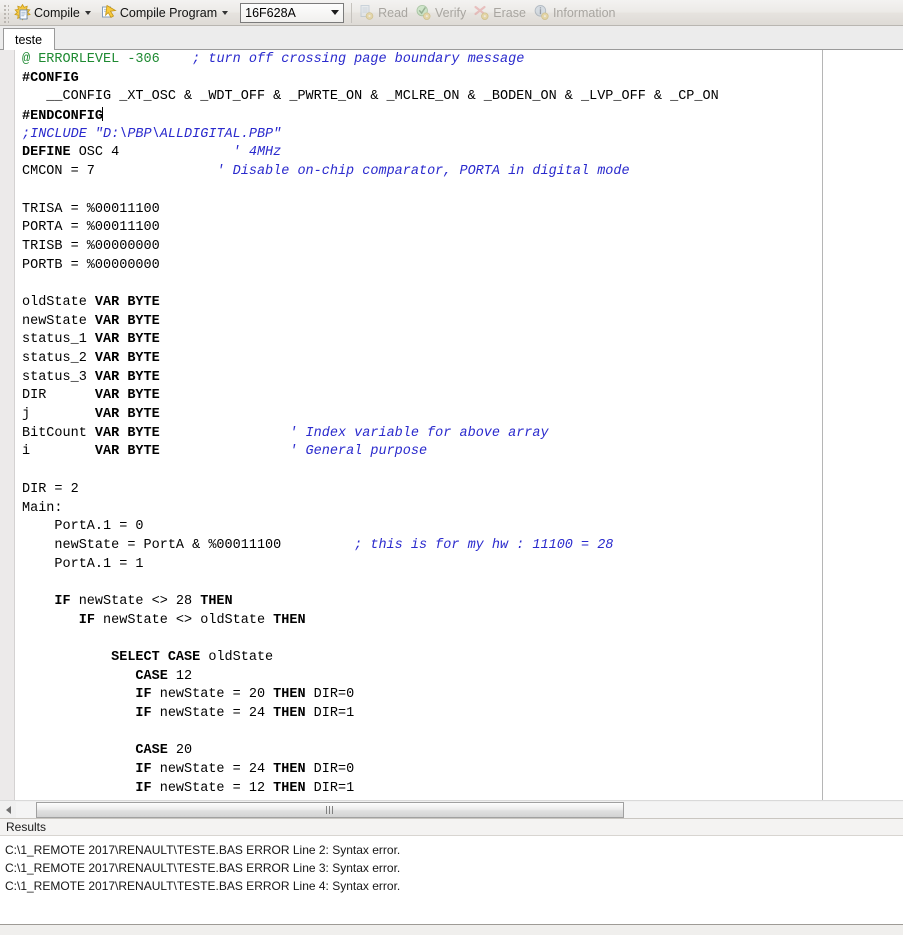 This screenshot has width=903, height=935. What do you see at coordinates (451, 12) in the screenshot?
I see `verify-button-label: Verify` at bounding box center [451, 12].